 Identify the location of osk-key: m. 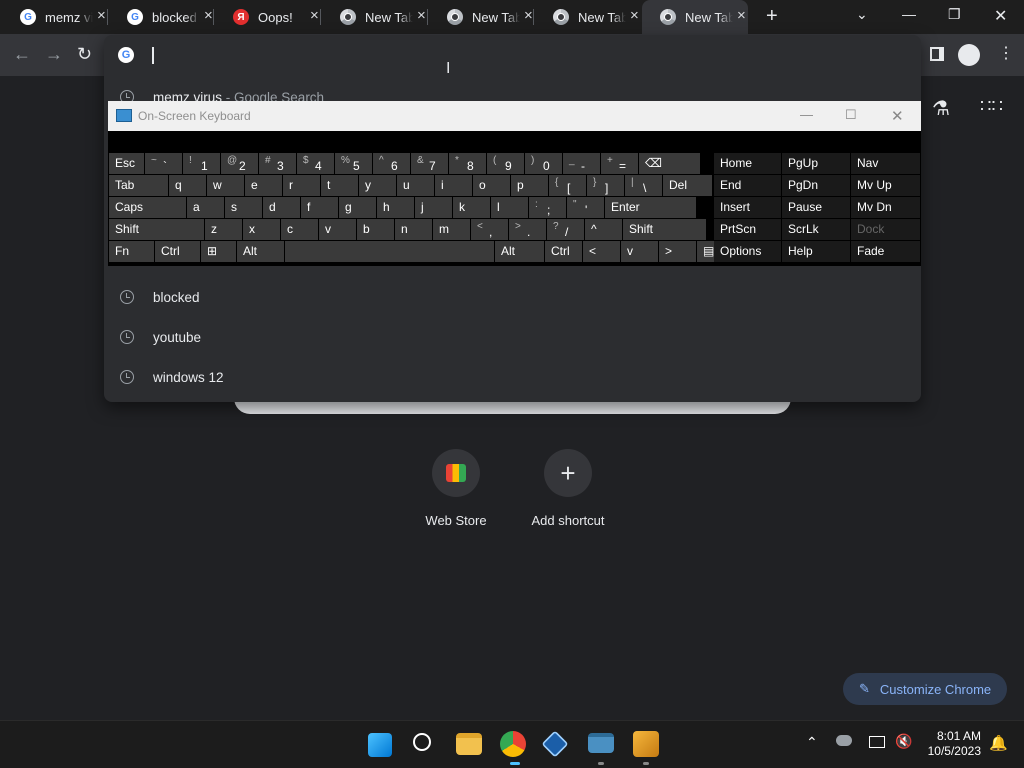
(451, 229).